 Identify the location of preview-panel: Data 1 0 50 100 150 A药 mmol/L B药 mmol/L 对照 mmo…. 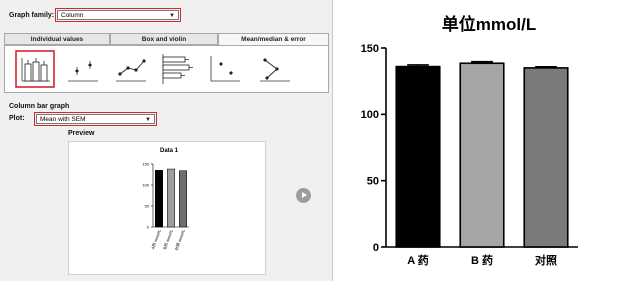
(167, 208).